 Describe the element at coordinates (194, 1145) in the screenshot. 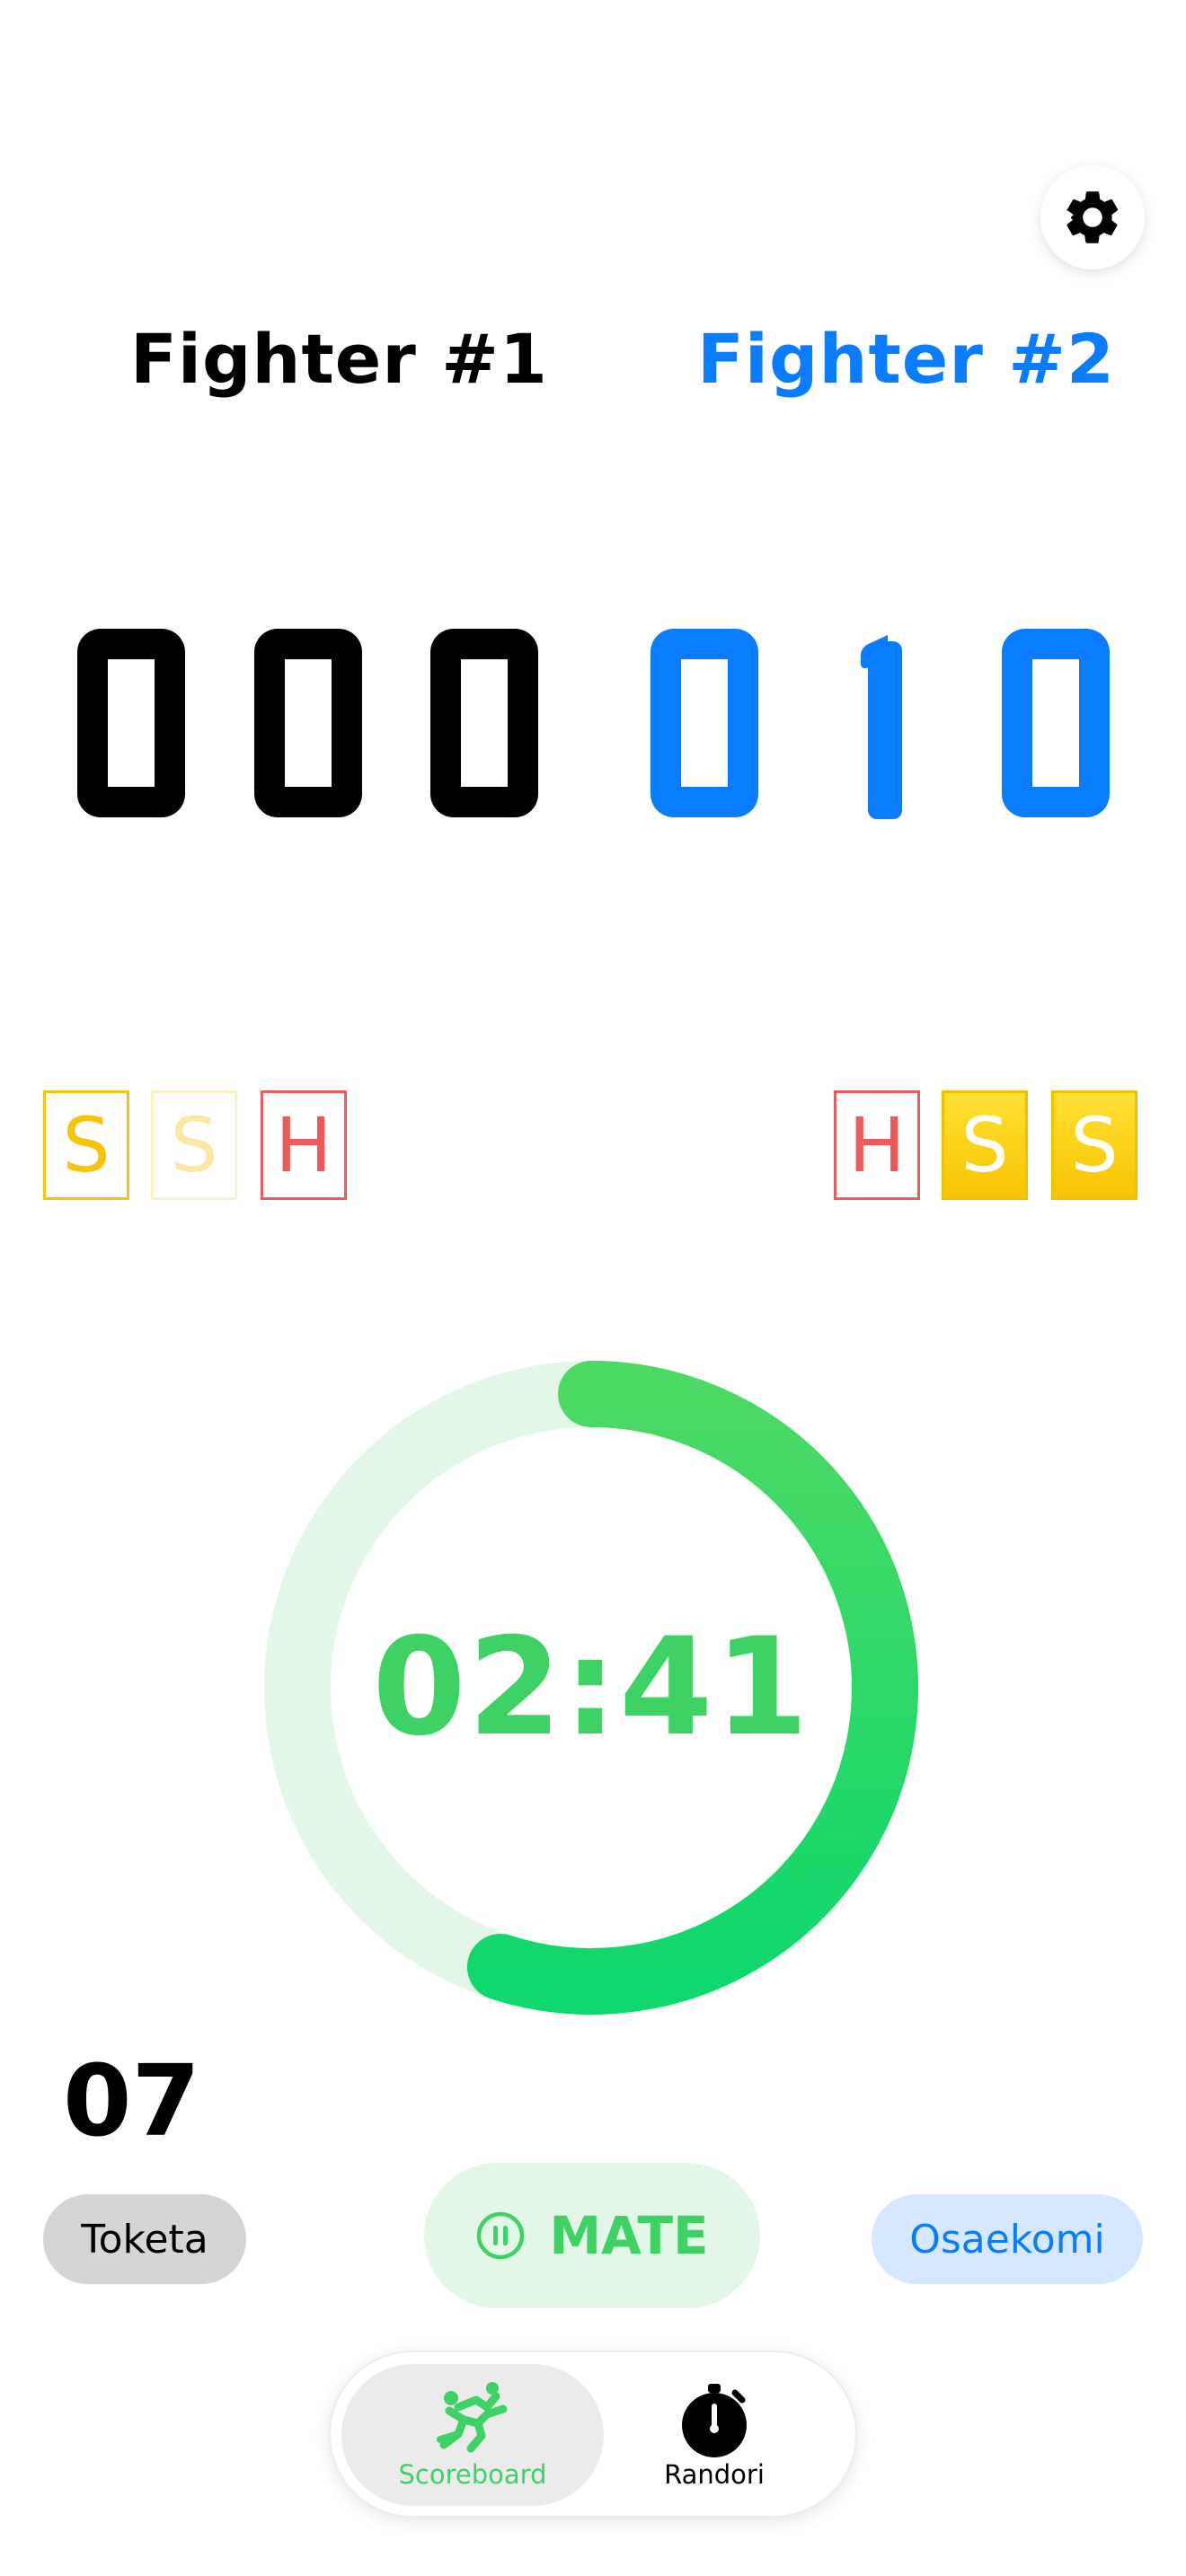

I see `fighter1-shido-2: S` at that location.